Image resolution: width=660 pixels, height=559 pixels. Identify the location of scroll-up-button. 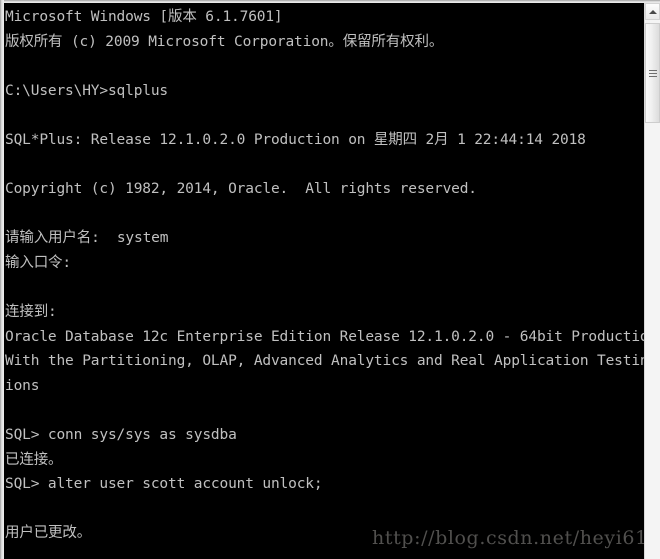
(652, 11).